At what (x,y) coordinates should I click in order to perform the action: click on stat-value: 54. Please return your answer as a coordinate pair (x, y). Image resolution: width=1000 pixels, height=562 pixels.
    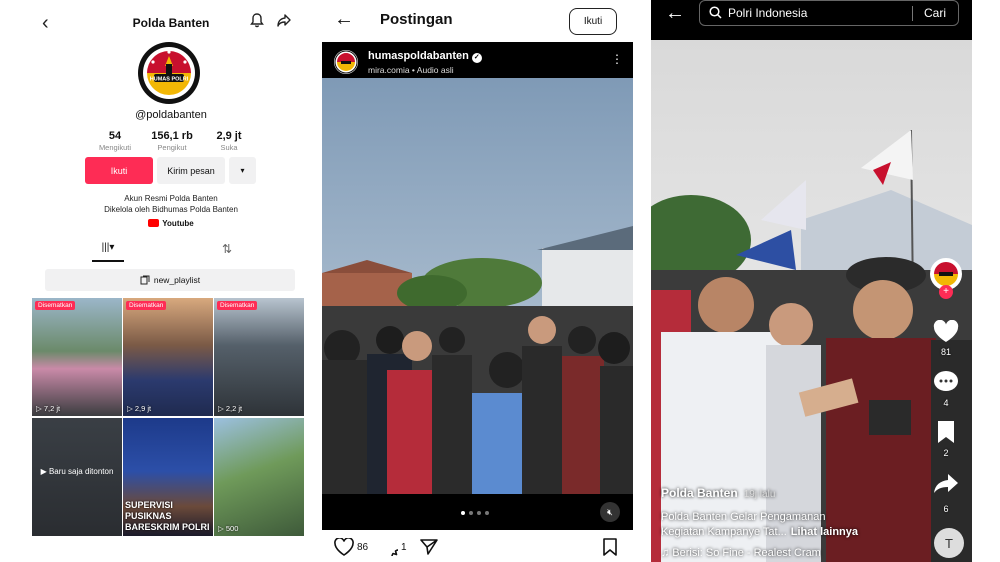
    Looking at the image, I should click on (115, 136).